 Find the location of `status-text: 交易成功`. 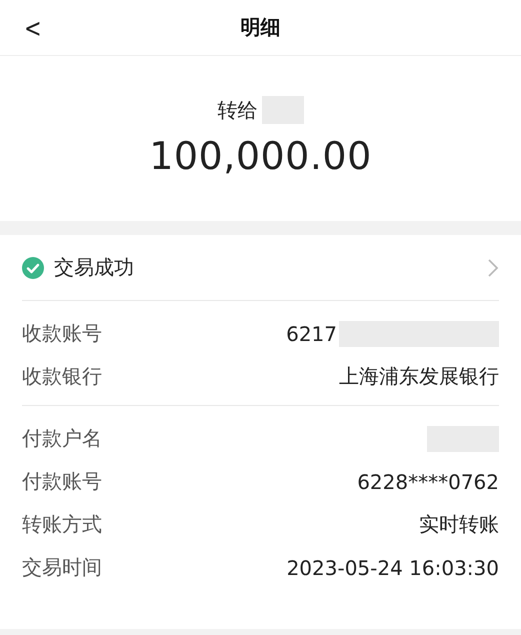

status-text: 交易成功 is located at coordinates (94, 267).